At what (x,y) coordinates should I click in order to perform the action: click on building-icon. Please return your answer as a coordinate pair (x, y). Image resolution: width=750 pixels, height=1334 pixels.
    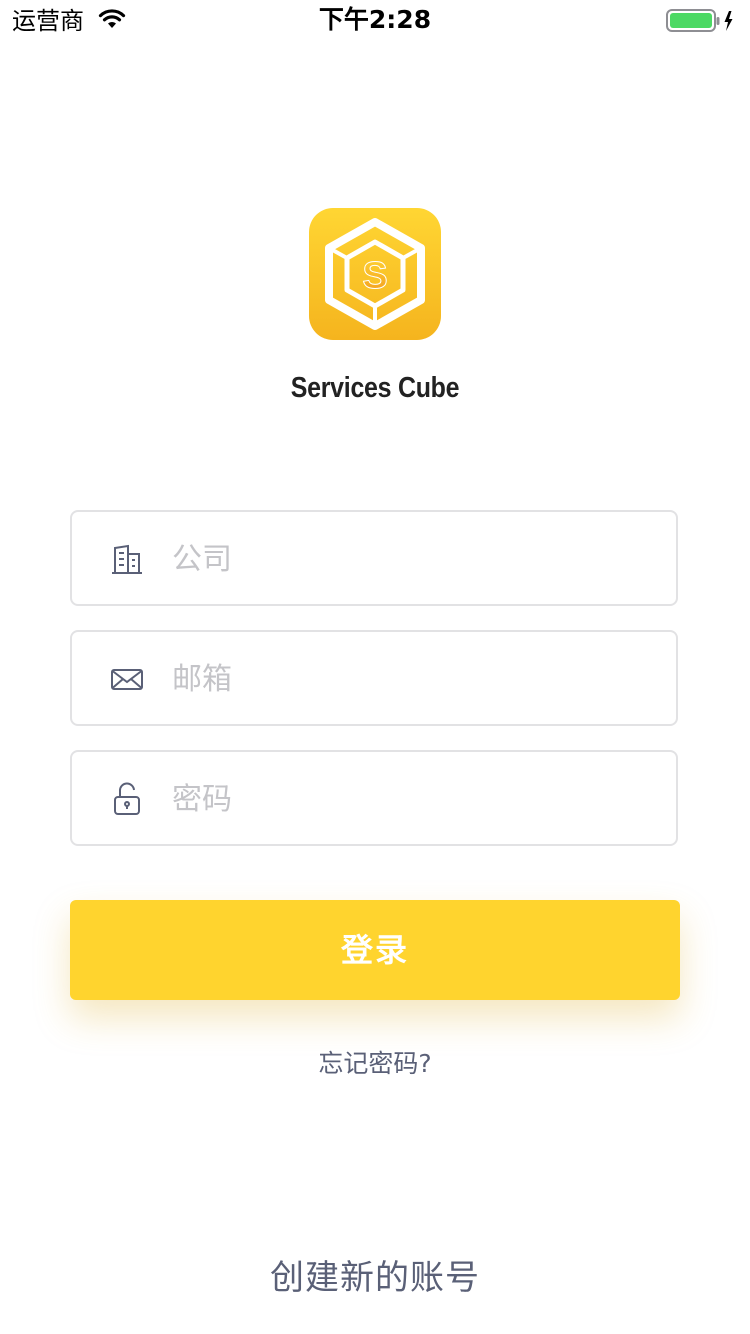
    Looking at the image, I should click on (127, 559).